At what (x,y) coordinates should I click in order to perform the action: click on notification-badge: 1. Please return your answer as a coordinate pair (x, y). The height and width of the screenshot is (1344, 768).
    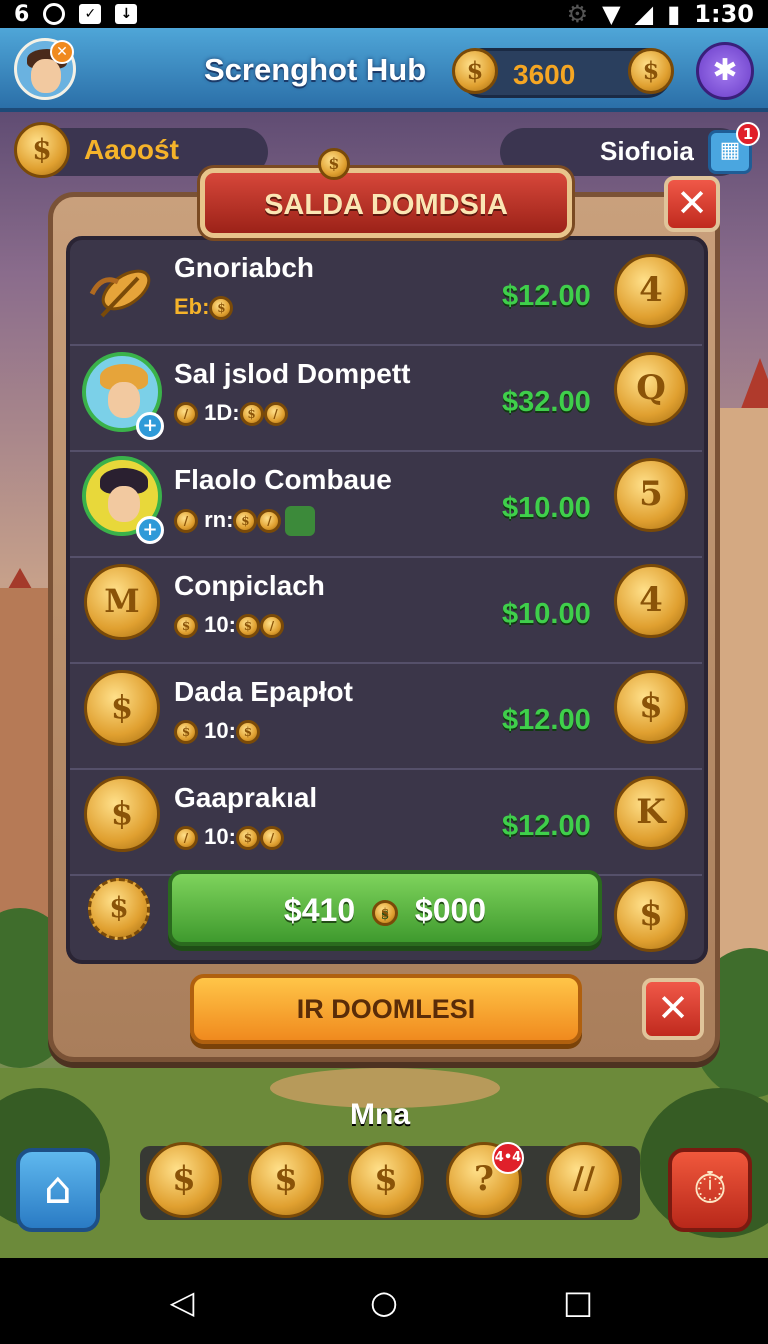
    Looking at the image, I should click on (748, 134).